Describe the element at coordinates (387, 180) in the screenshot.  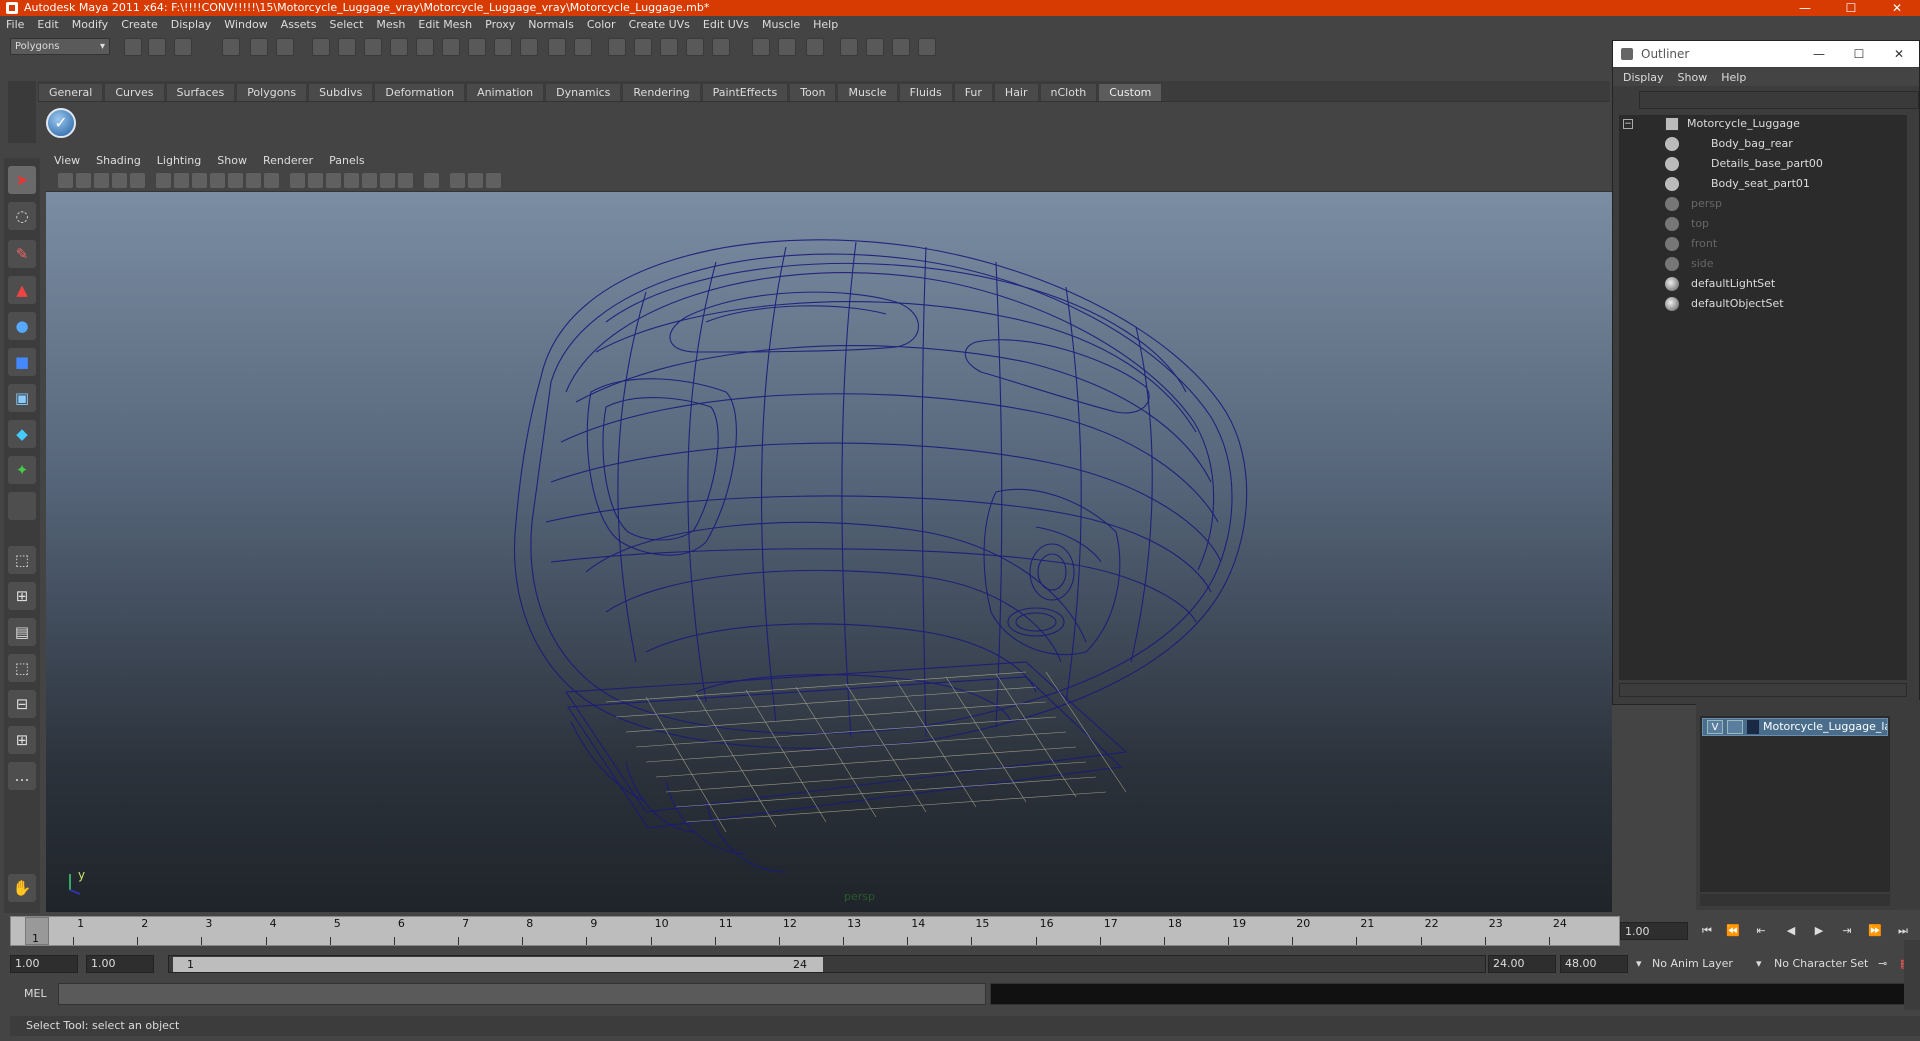
I see `shadows-icon` at that location.